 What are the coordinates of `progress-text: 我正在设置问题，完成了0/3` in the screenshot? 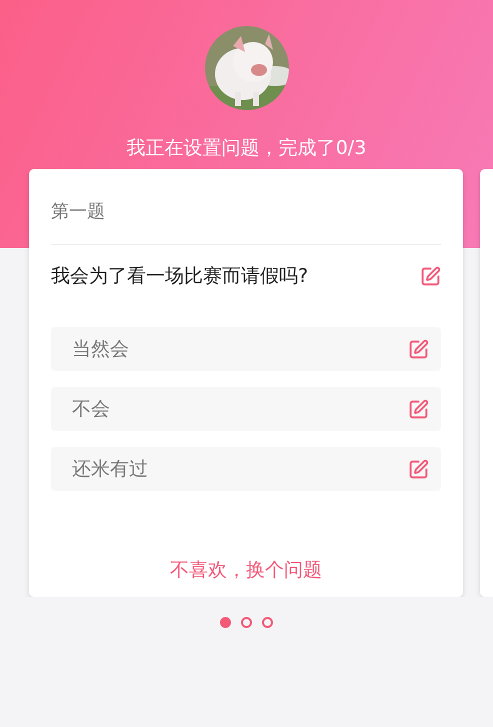 It's located at (246, 148).